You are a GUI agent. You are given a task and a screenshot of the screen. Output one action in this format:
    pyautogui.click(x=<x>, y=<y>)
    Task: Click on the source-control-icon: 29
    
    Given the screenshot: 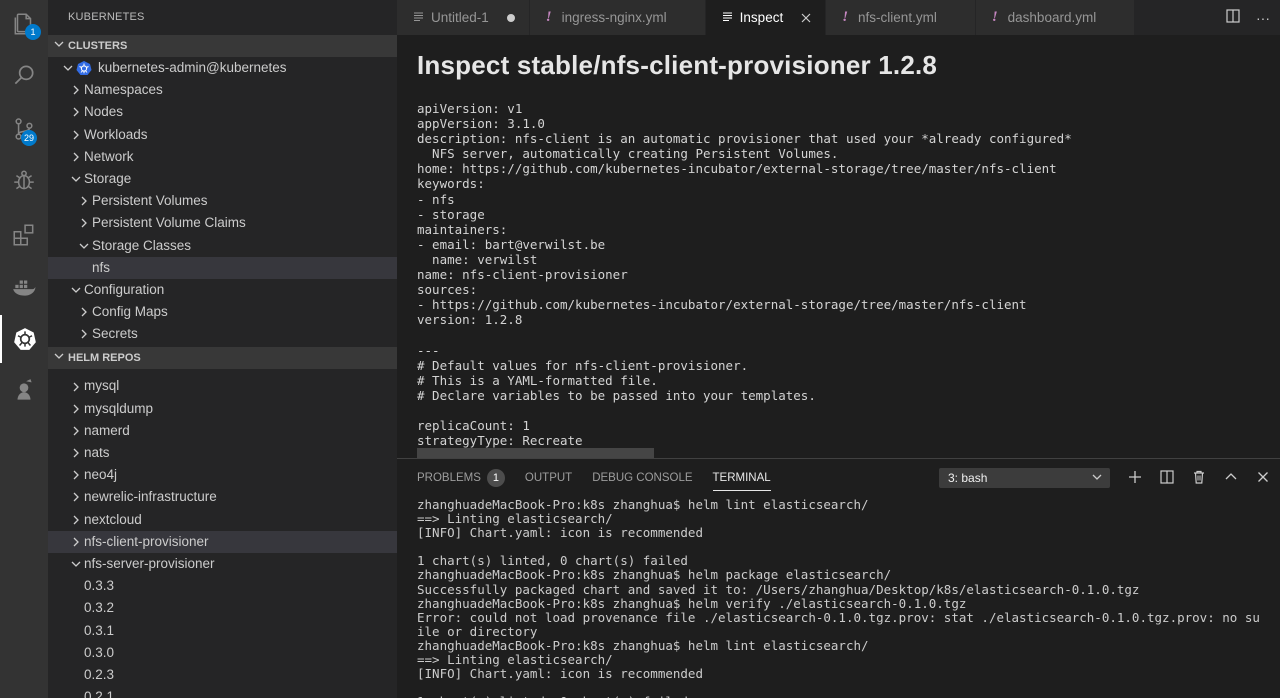 What is the action you would take?
    pyautogui.click(x=24, y=129)
    